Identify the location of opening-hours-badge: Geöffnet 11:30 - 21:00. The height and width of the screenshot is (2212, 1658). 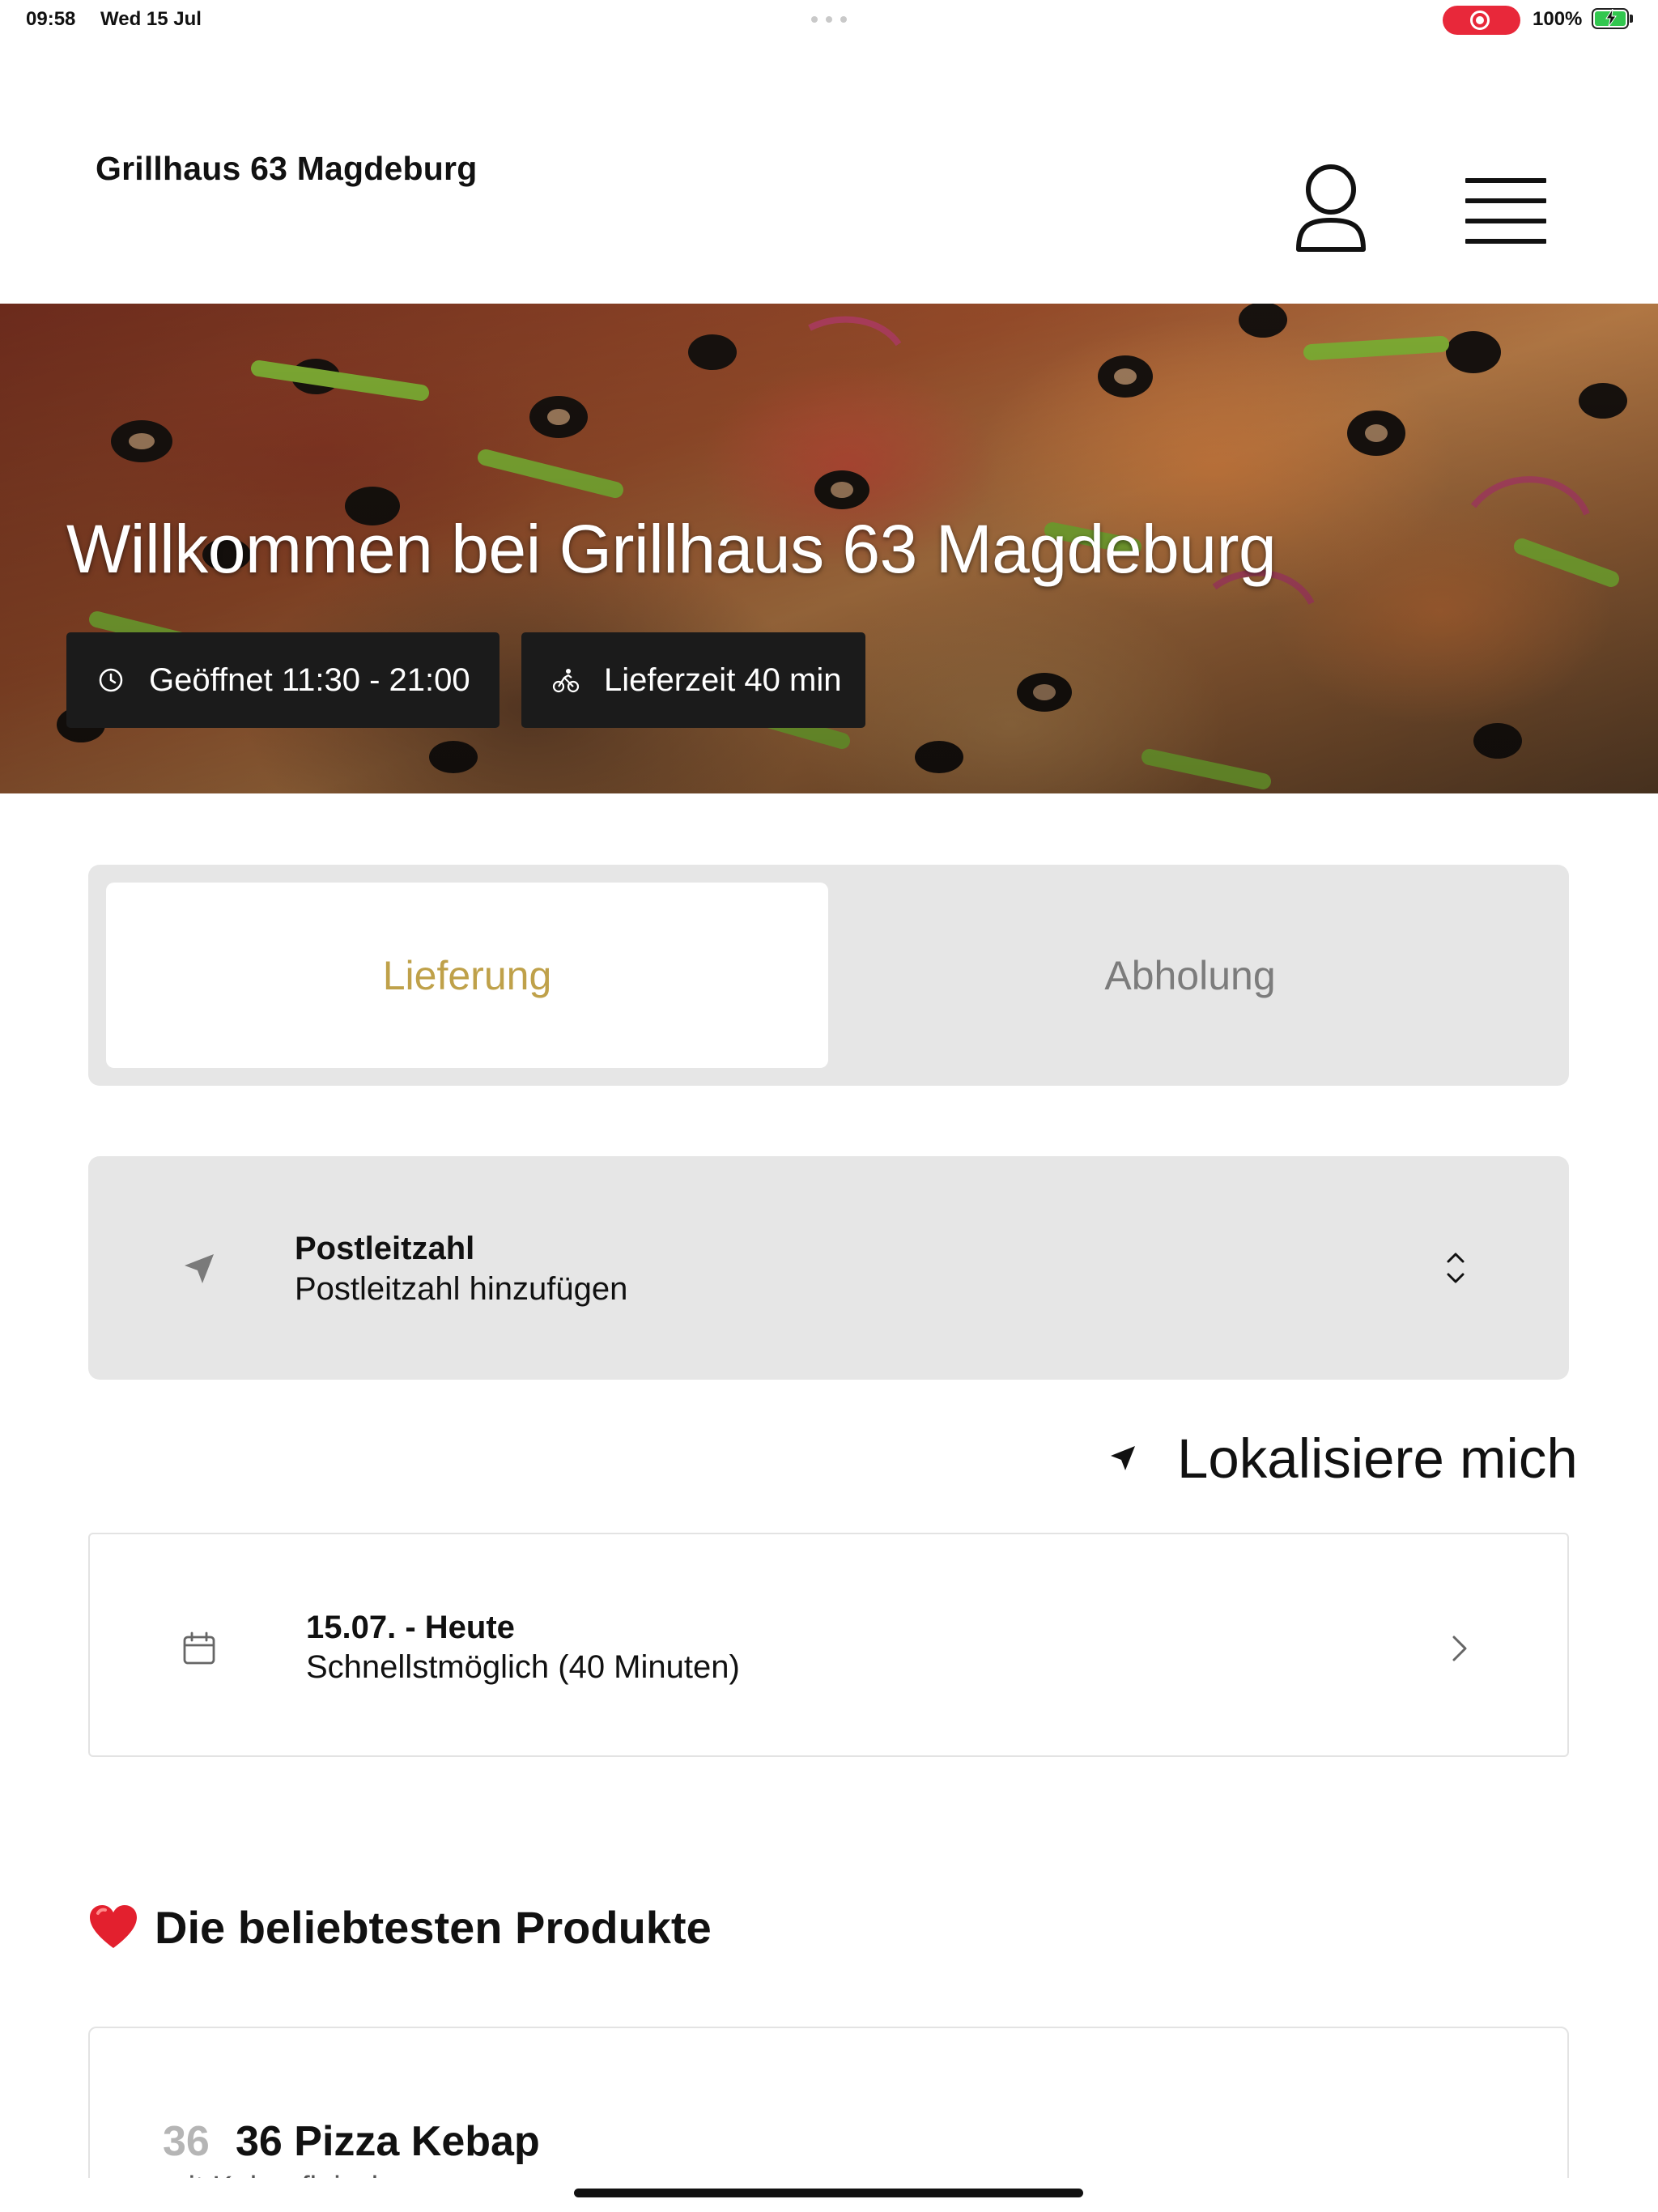
(283, 680).